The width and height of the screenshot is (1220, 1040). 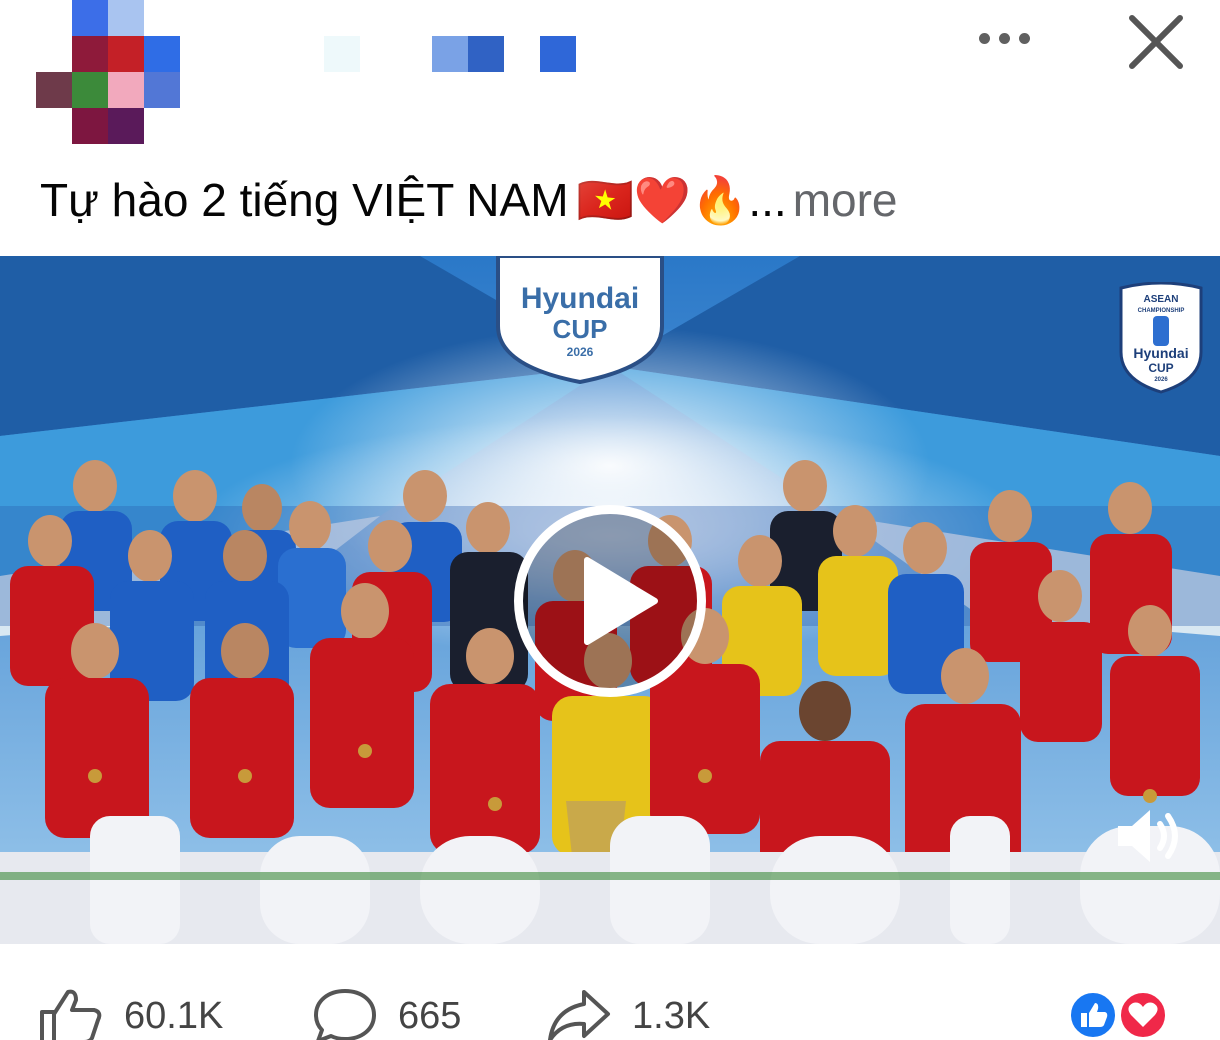 I want to click on share-button: 1.3K, so click(x=628, y=1014).